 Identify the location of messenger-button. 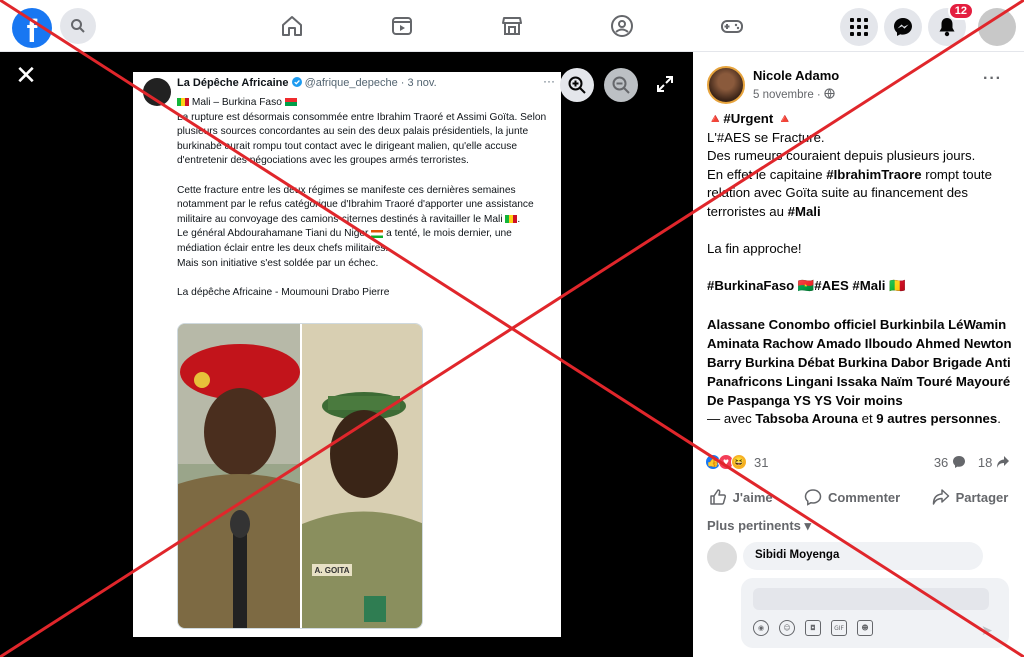
(903, 27).